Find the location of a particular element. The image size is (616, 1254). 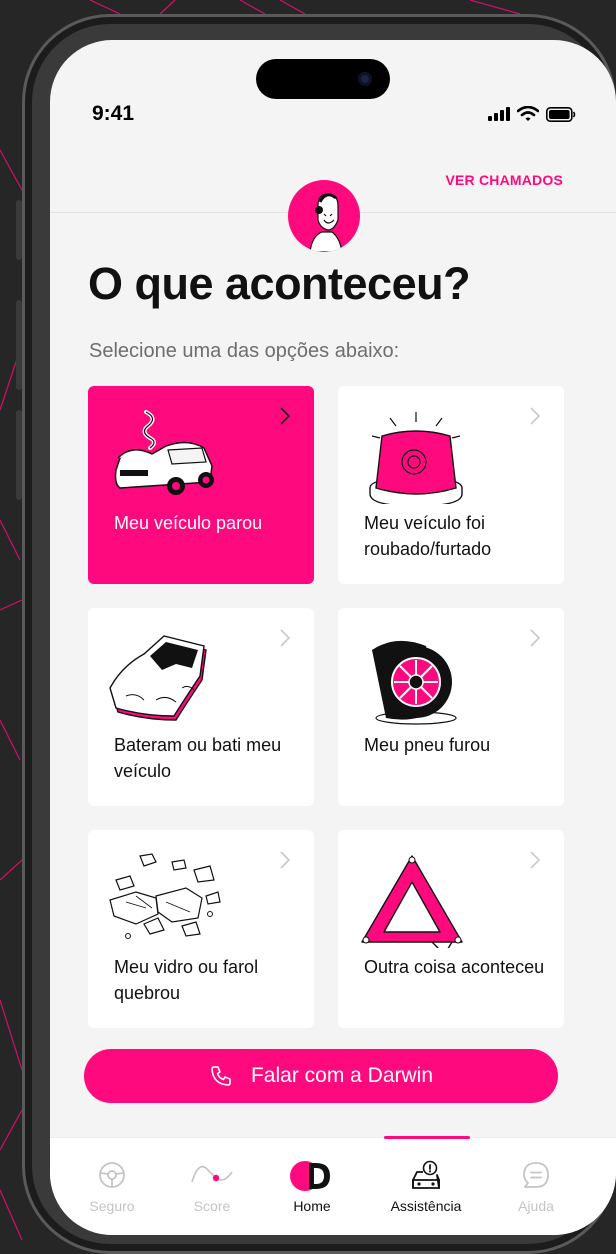

bottom-tab-bar: Seguro Score Home Assistência Ajuda is located at coordinates (333, 1186).